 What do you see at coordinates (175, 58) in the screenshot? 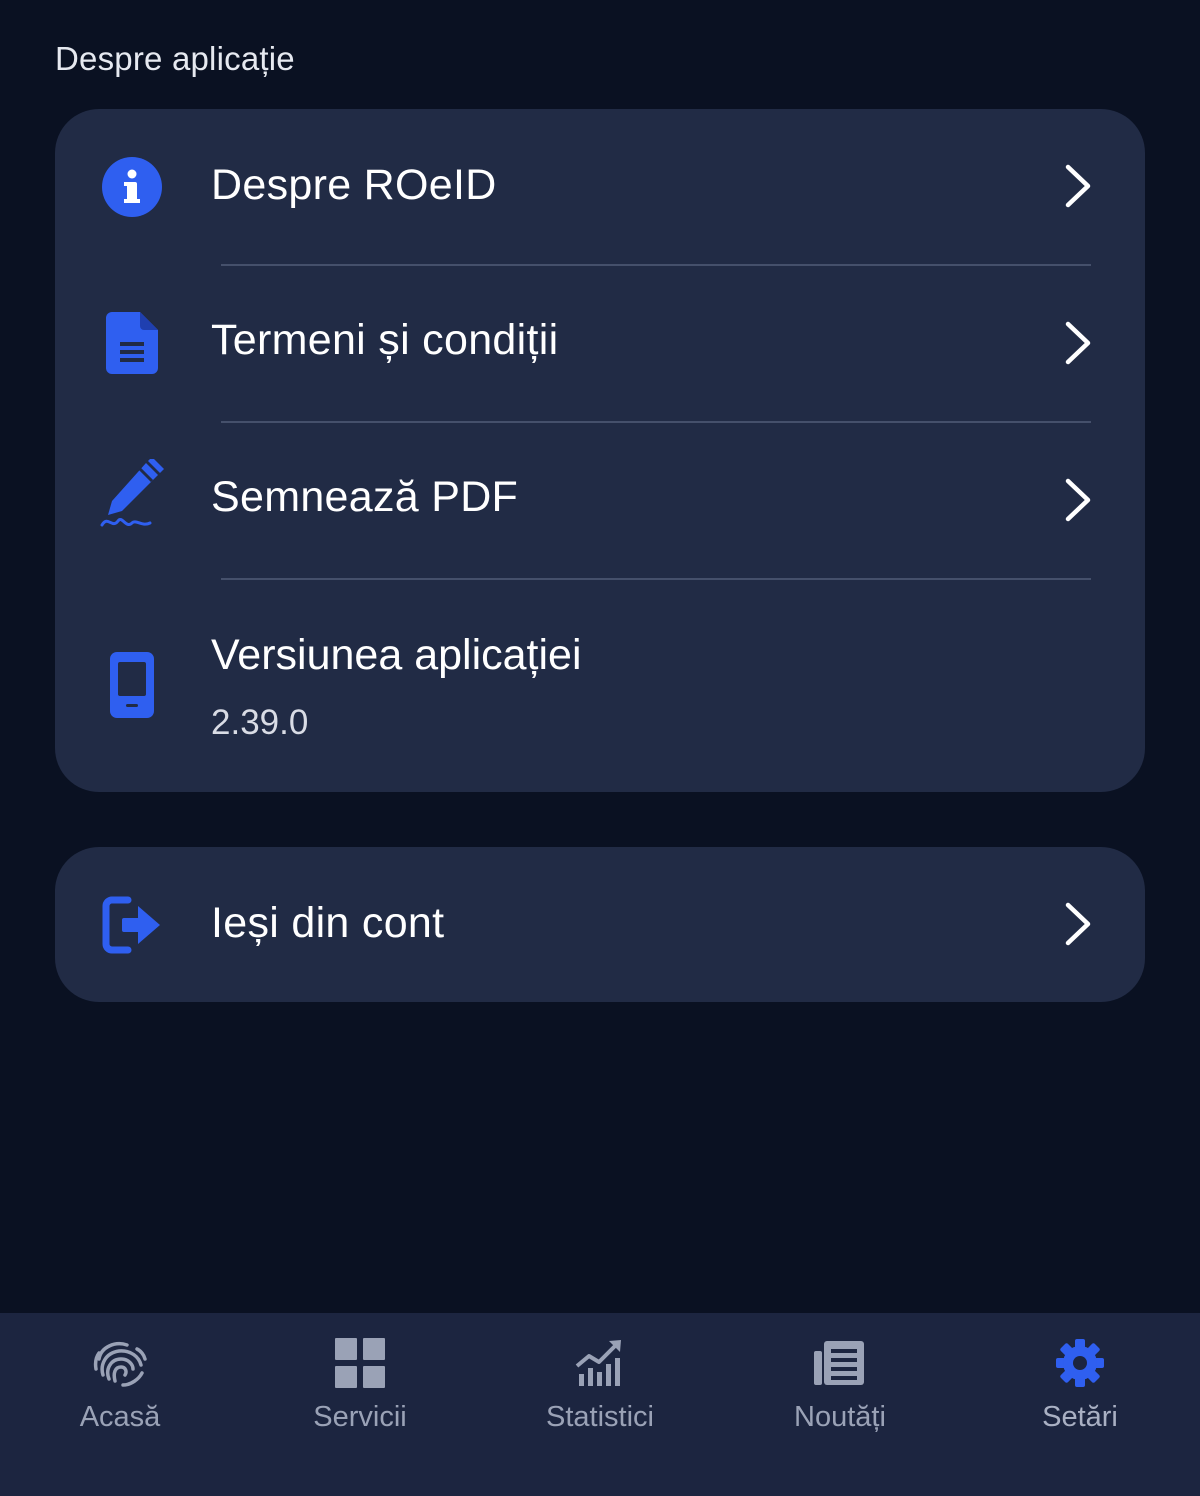
I see `section-title: Despre aplicație` at bounding box center [175, 58].